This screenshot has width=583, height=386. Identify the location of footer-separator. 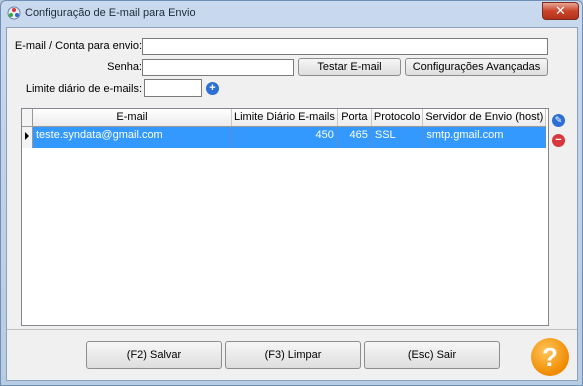
(292, 329).